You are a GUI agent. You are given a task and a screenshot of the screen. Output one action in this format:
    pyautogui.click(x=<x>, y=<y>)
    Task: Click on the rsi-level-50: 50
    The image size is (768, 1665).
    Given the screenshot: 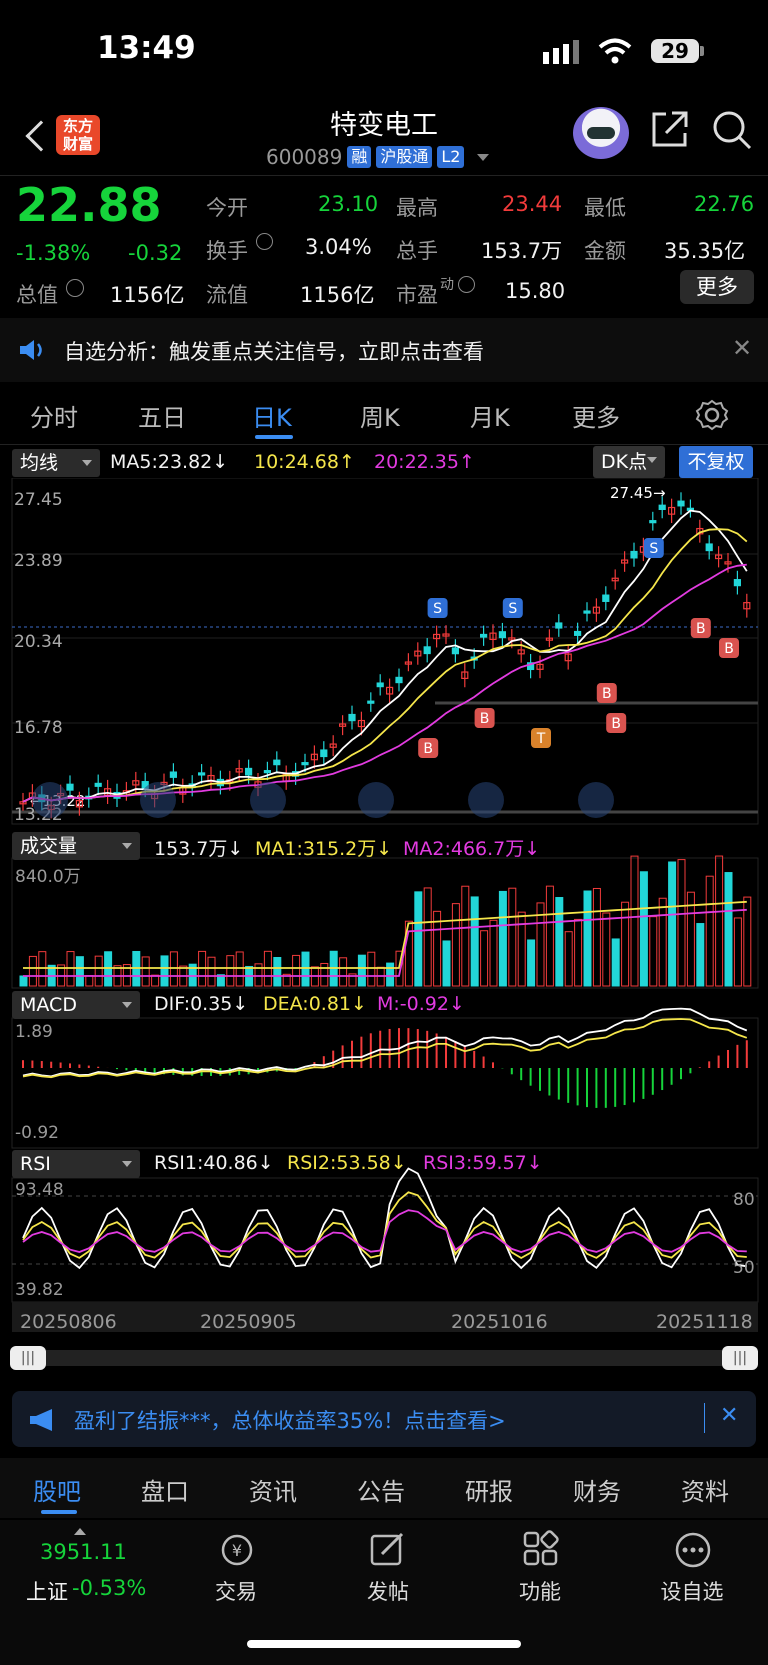 What is the action you would take?
    pyautogui.click(x=744, y=1268)
    